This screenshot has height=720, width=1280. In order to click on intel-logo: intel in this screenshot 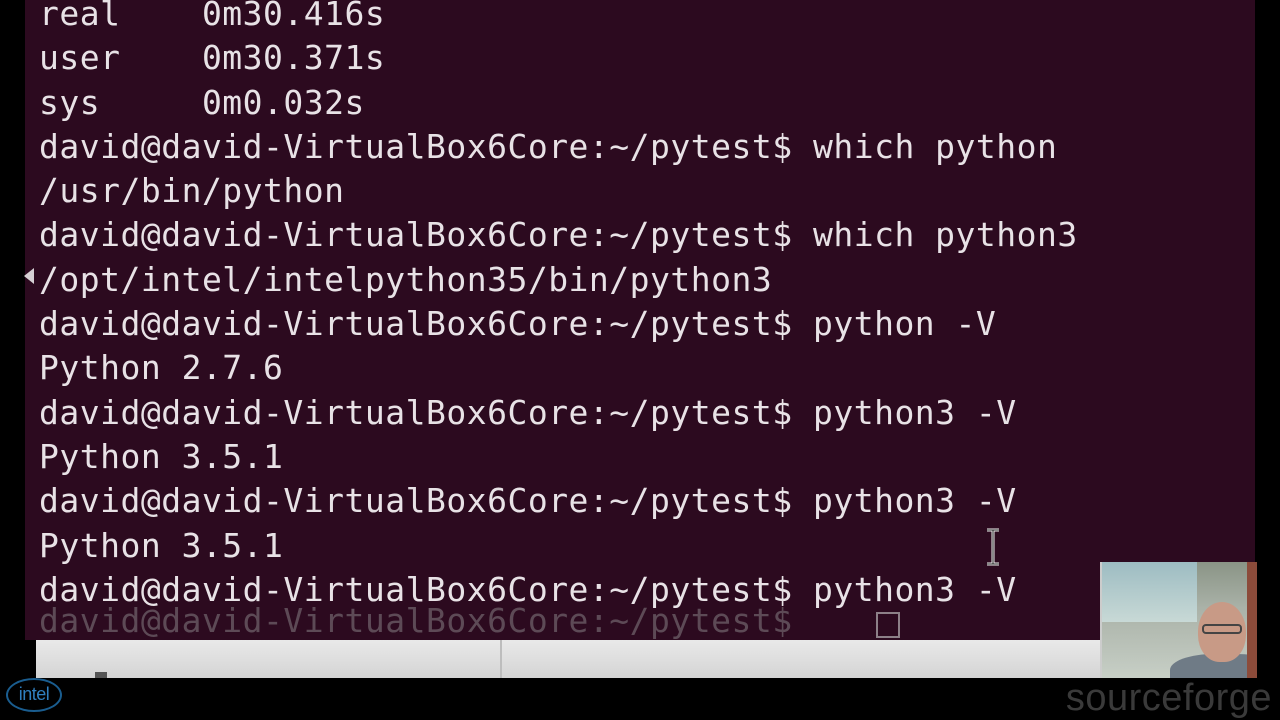, I will do `click(34, 695)`.